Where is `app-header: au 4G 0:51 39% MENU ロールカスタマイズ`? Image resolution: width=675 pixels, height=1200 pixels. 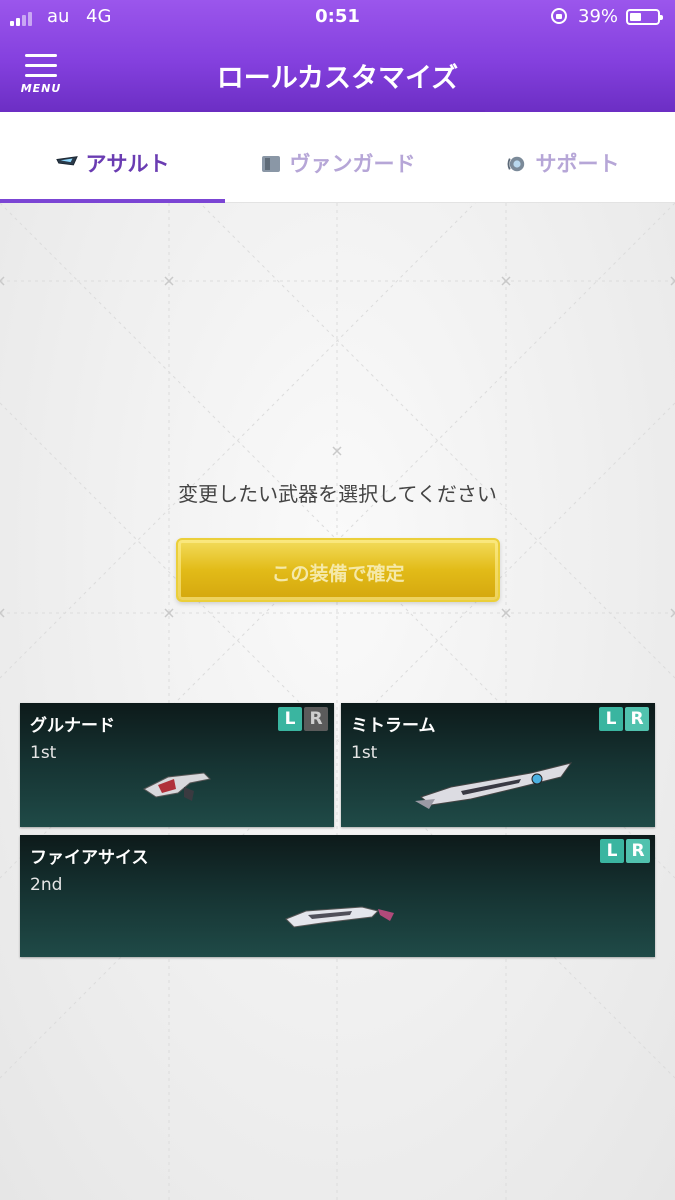
app-header: au 4G 0:51 39% MENU ロールカスタマイズ is located at coordinates (337, 59).